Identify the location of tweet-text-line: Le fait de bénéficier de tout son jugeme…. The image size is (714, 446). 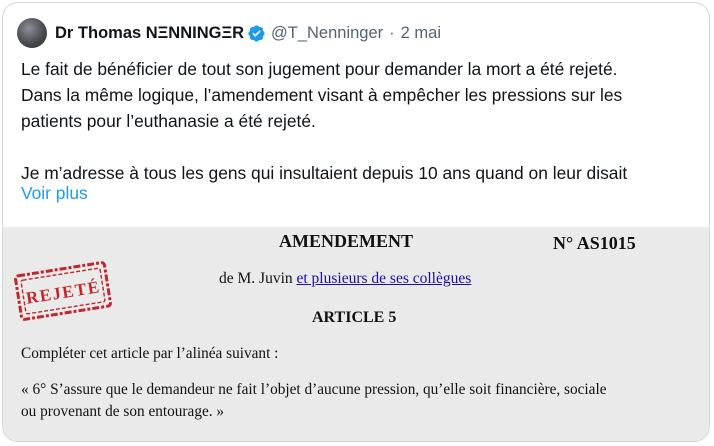
(319, 69).